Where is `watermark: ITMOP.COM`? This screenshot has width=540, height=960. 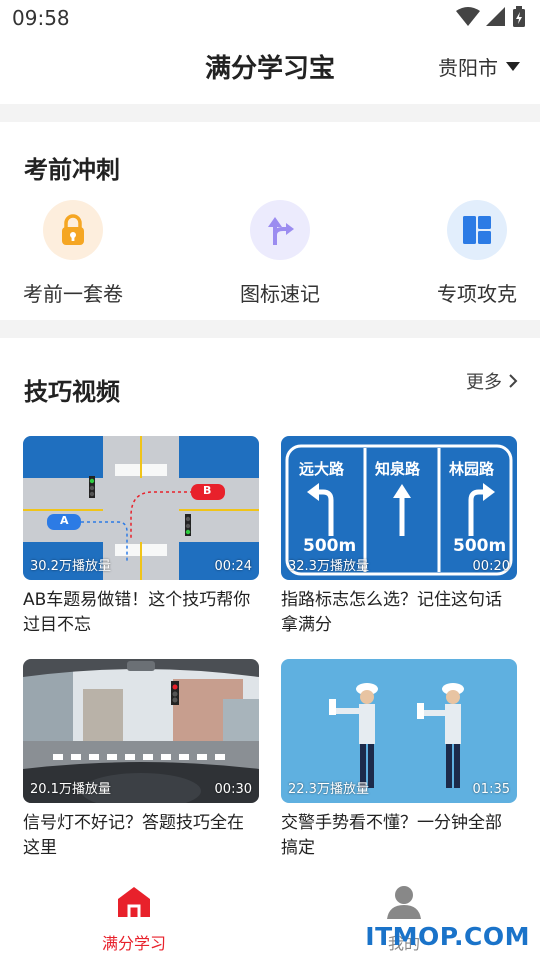
watermark: ITMOP.COM is located at coordinates (447, 936).